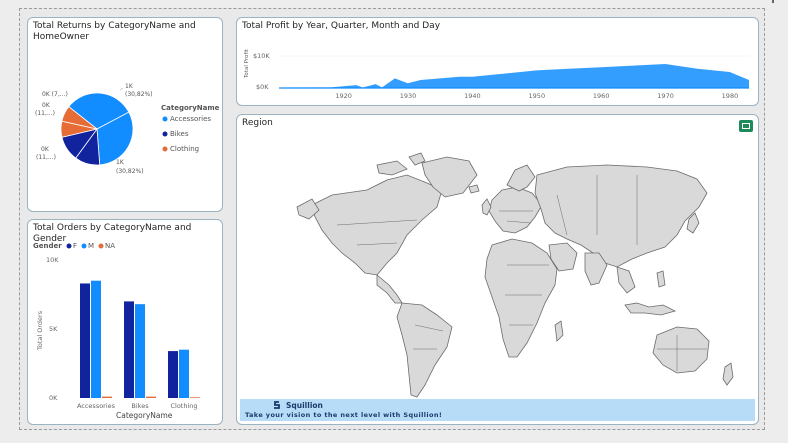 The width and height of the screenshot is (788, 443). I want to click on orders-xtick-bikes: Bikes, so click(140, 406).